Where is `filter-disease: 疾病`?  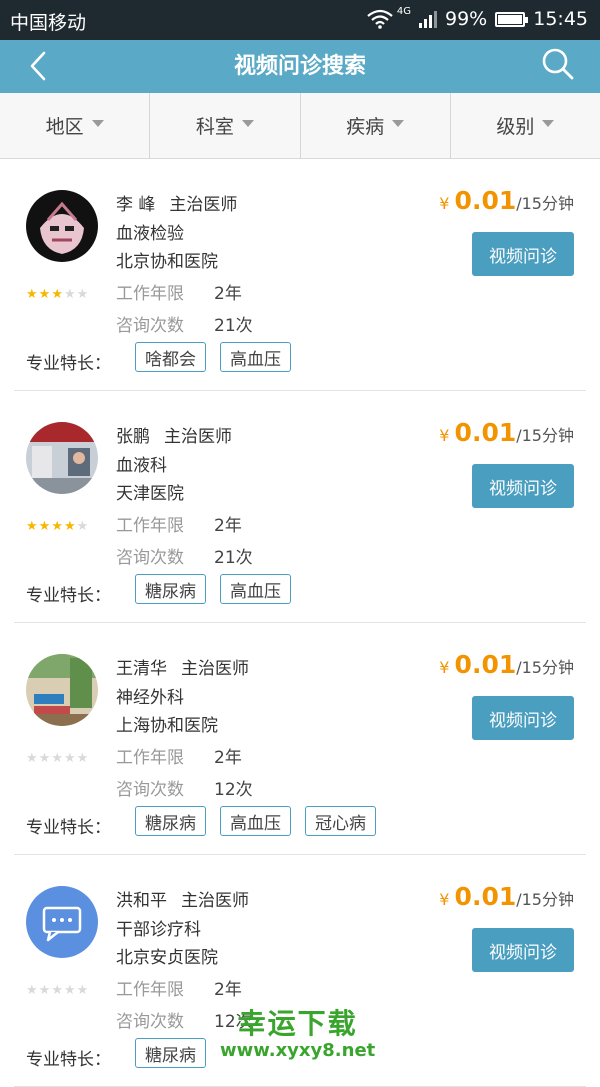
filter-disease: 疾病 is located at coordinates (376, 125).